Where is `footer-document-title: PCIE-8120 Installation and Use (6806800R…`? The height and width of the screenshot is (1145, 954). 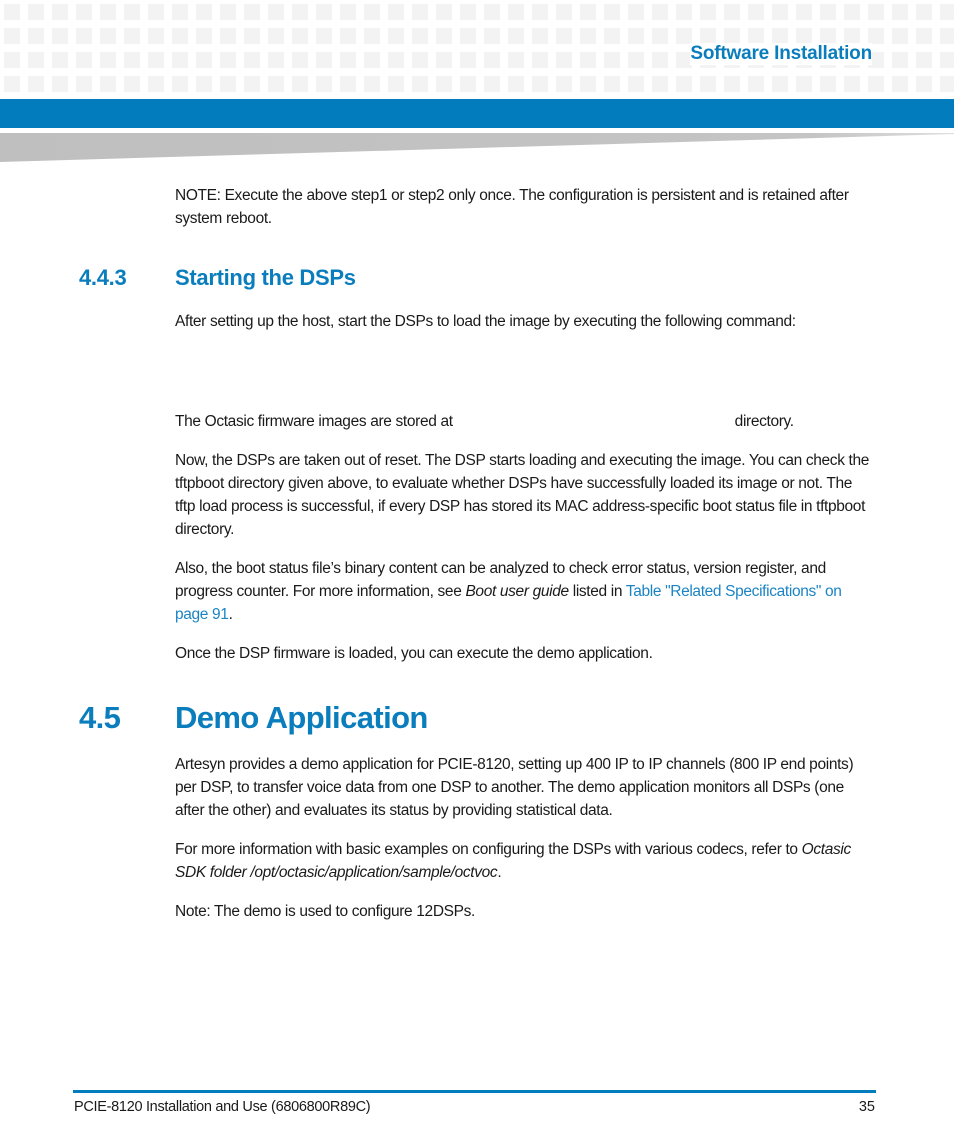
footer-document-title: PCIE-8120 Installation and Use (6806800R… is located at coordinates (222, 1107).